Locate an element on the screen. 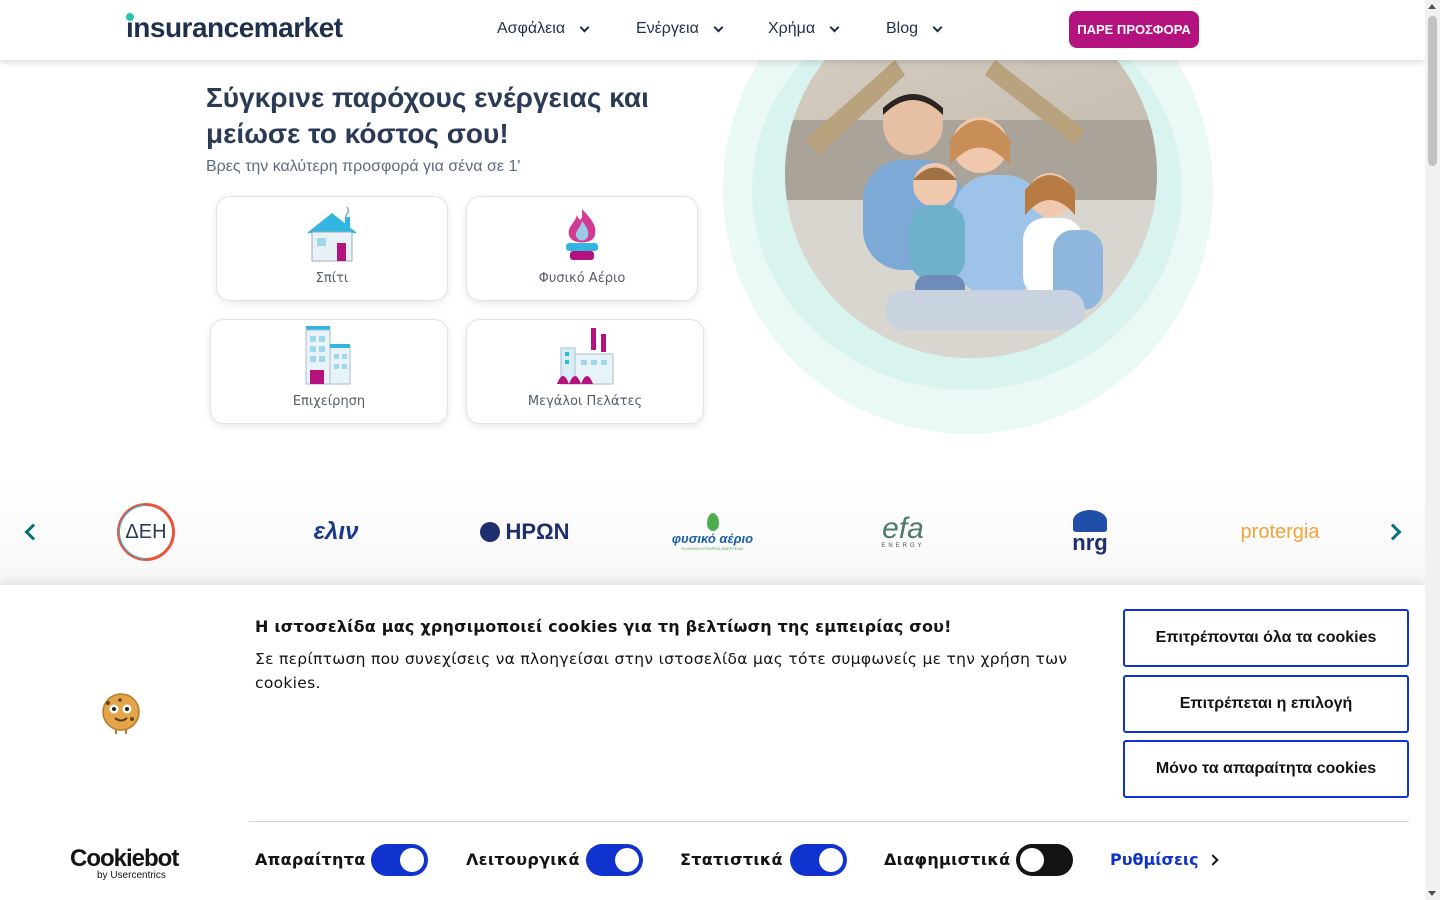 The height and width of the screenshot is (900, 1440). cookiebot-logo: Cookiebot by Usercentrics is located at coordinates (124, 863).